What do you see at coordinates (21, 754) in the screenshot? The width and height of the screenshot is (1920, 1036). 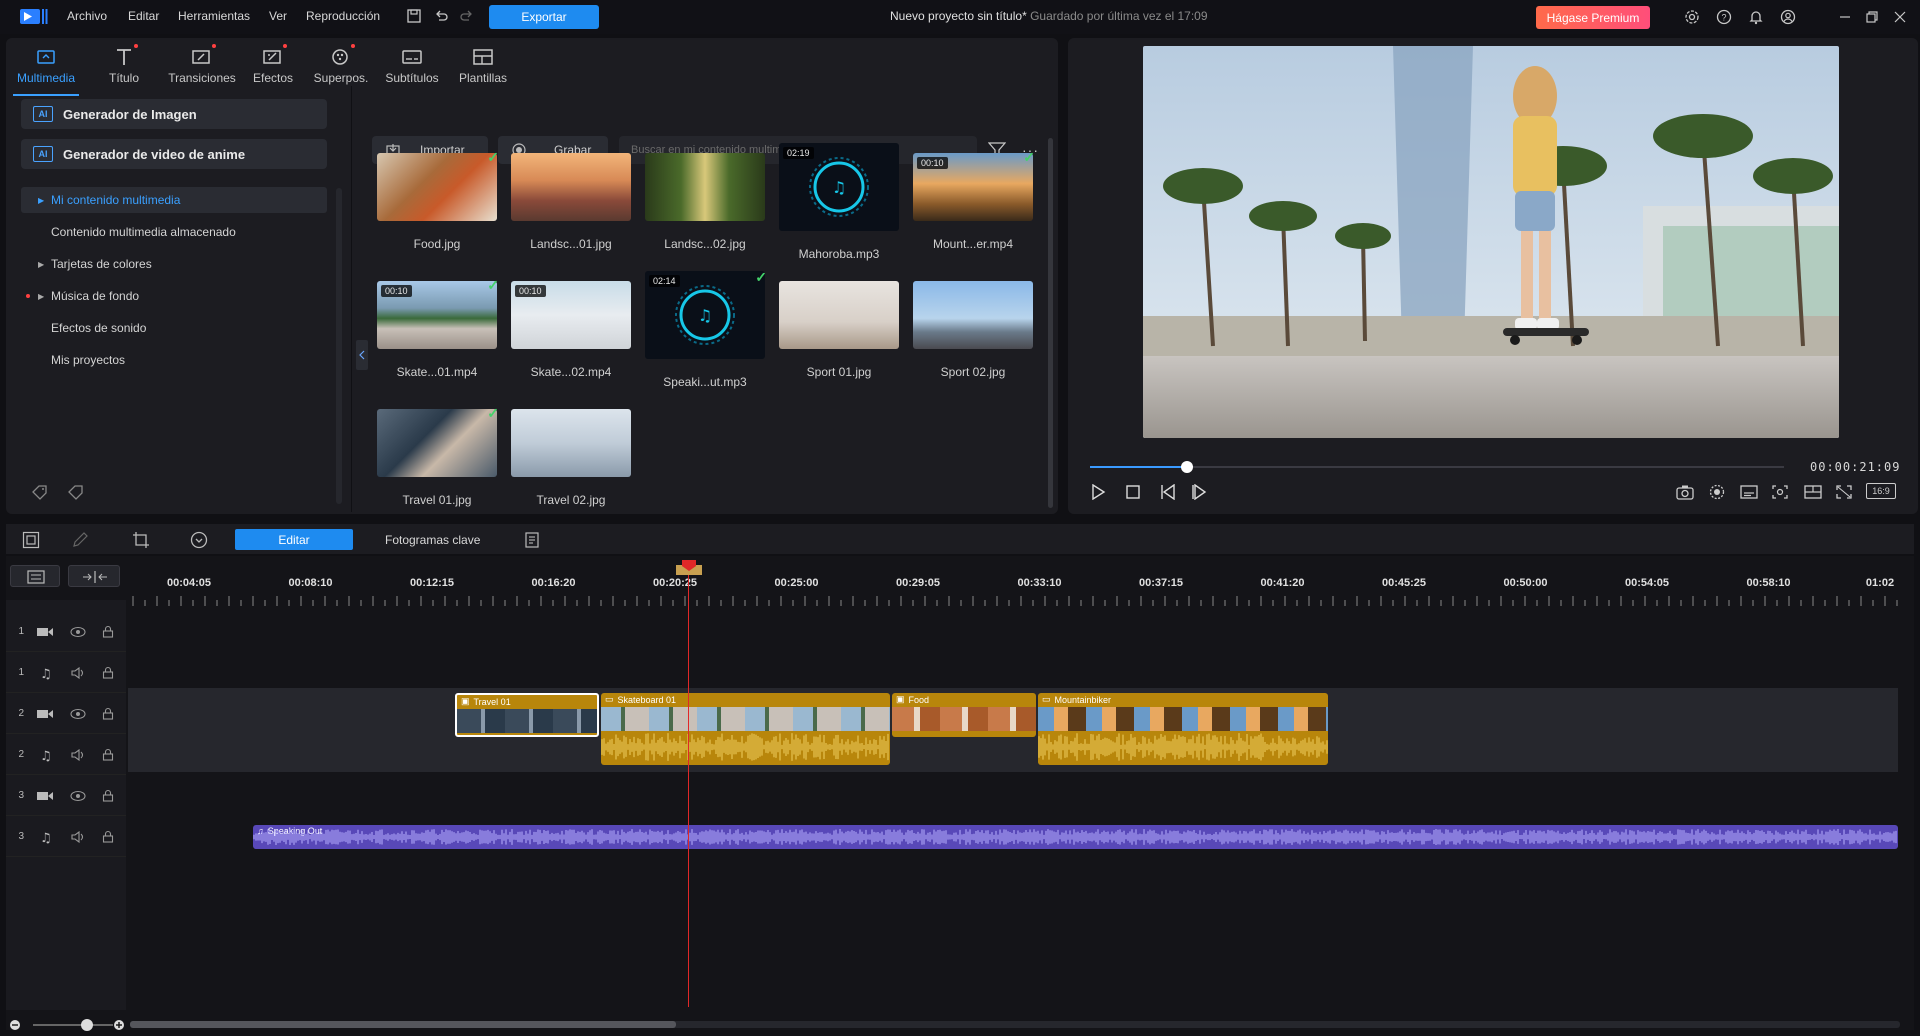 I see `track-number: 2` at bounding box center [21, 754].